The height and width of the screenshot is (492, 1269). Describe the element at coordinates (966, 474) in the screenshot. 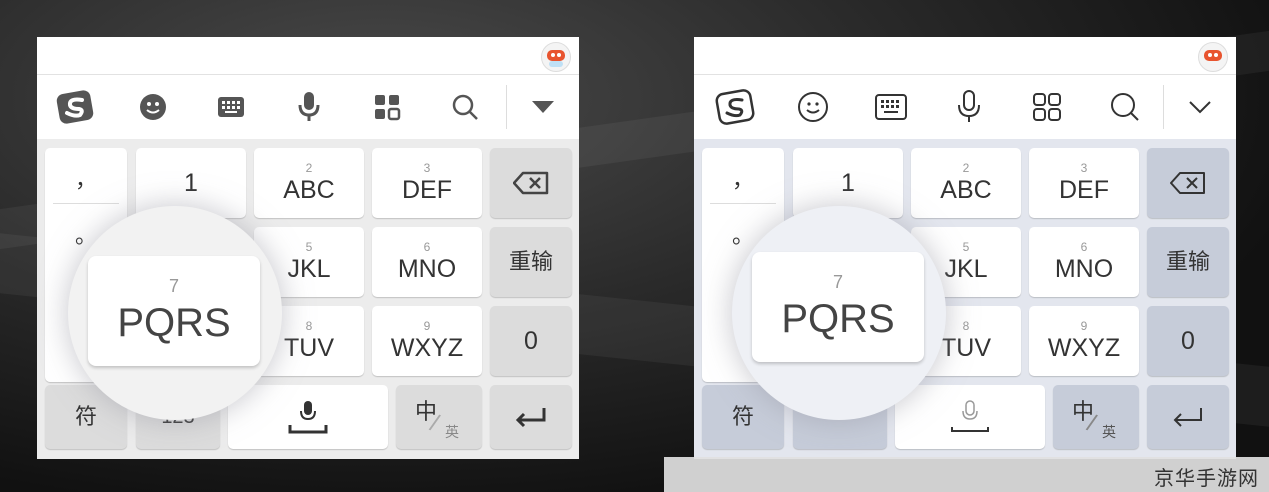

I see `watermark: 京华手游网` at that location.